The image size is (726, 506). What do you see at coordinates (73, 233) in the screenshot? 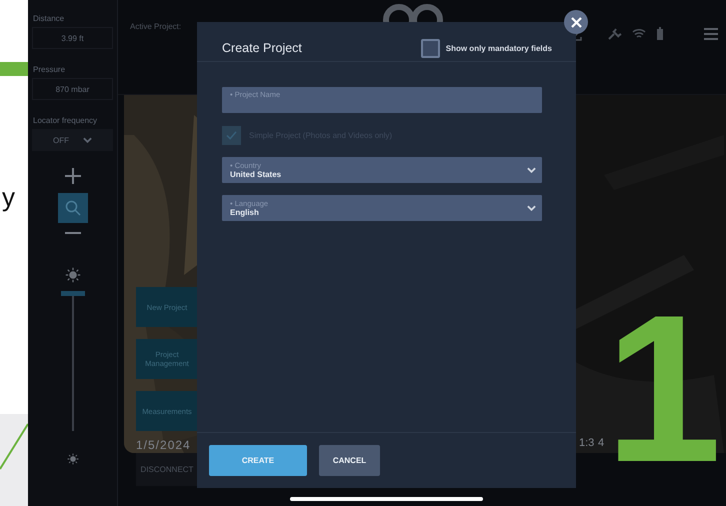
I see `minus-icon` at bounding box center [73, 233].